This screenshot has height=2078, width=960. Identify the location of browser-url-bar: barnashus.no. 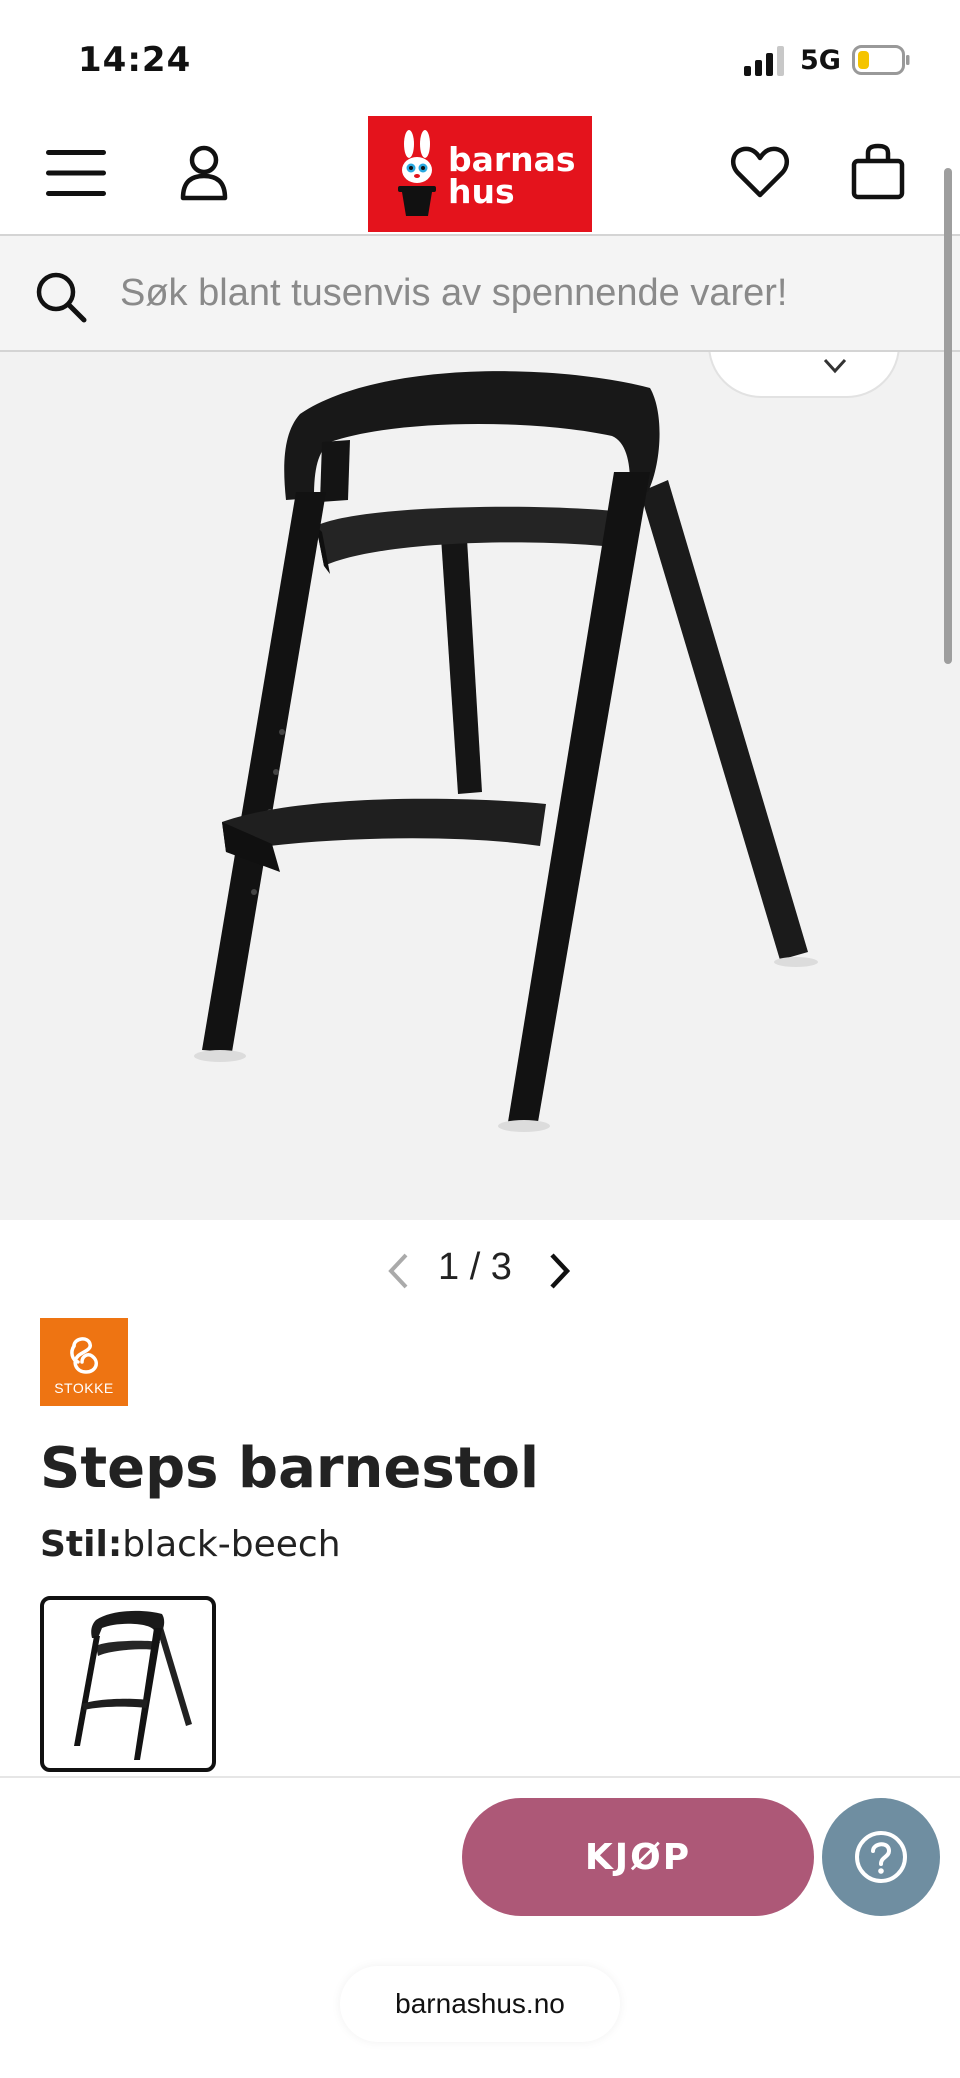
(480, 2004).